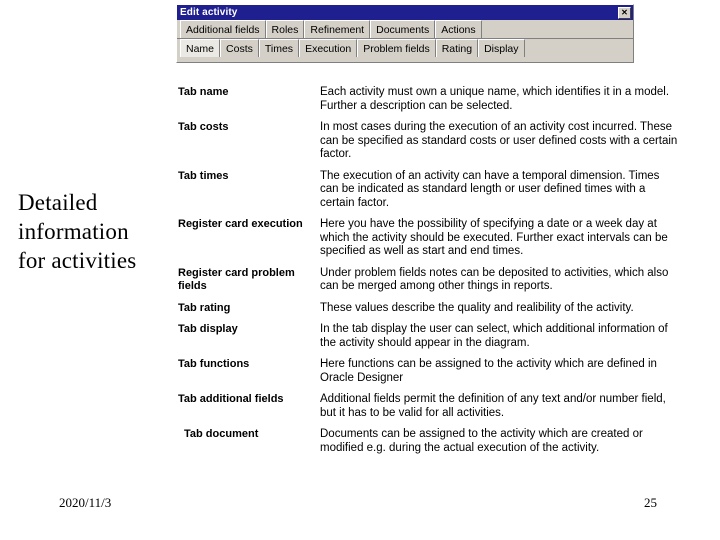 This screenshot has height=540, width=720. Describe the element at coordinates (357, 1) in the screenshot. I see `cropped-text-remnant` at that location.